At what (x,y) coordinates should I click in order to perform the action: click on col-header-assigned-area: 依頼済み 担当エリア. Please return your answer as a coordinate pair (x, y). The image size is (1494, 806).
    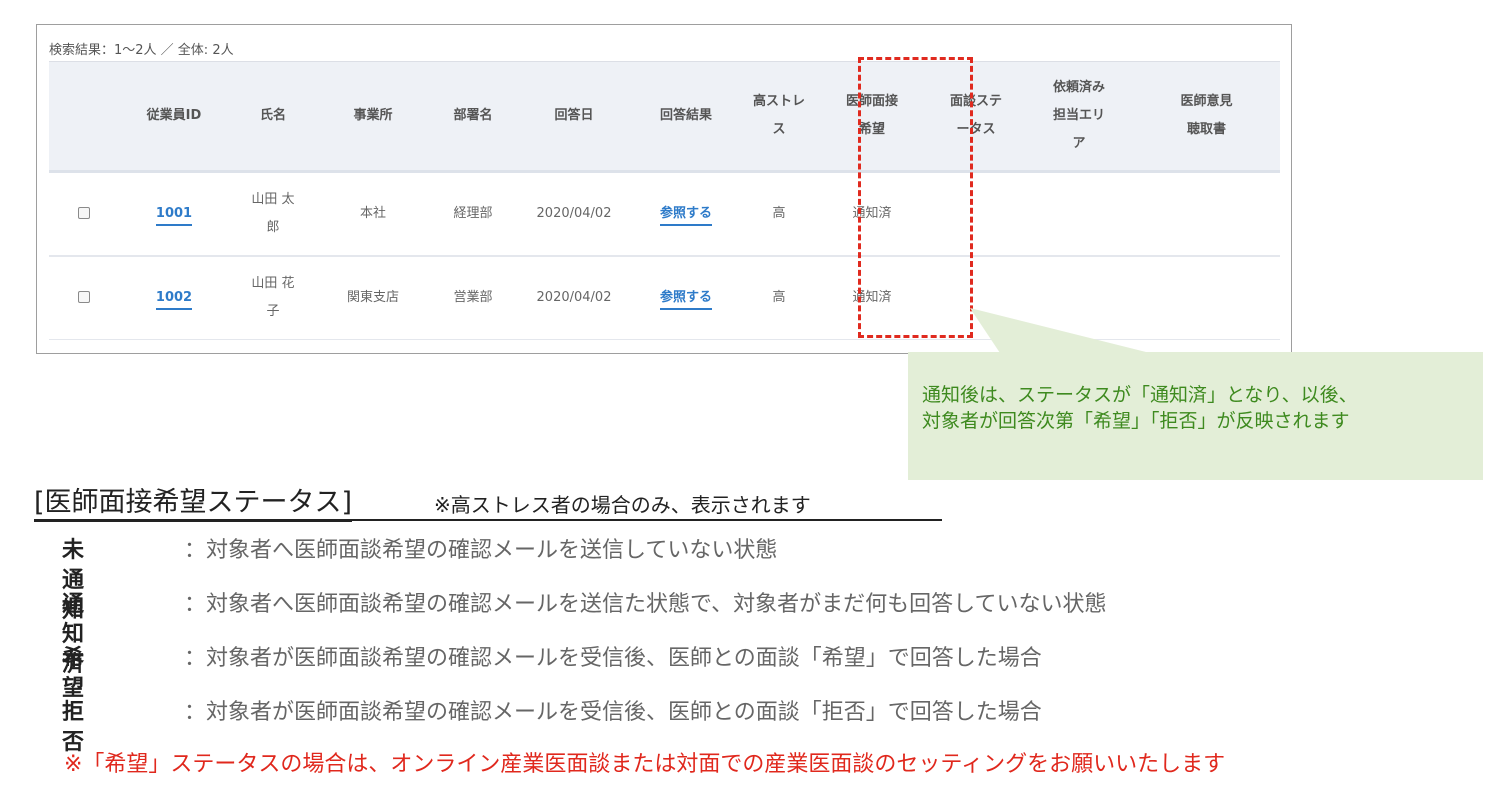
    Looking at the image, I should click on (1079, 117).